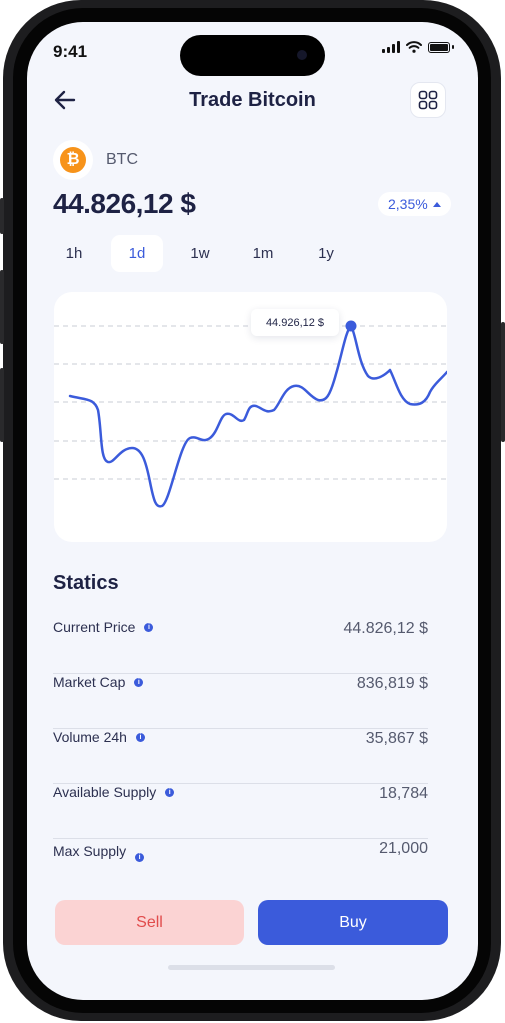 The image size is (505, 1023). I want to click on tab-1y: 1y, so click(326, 253).